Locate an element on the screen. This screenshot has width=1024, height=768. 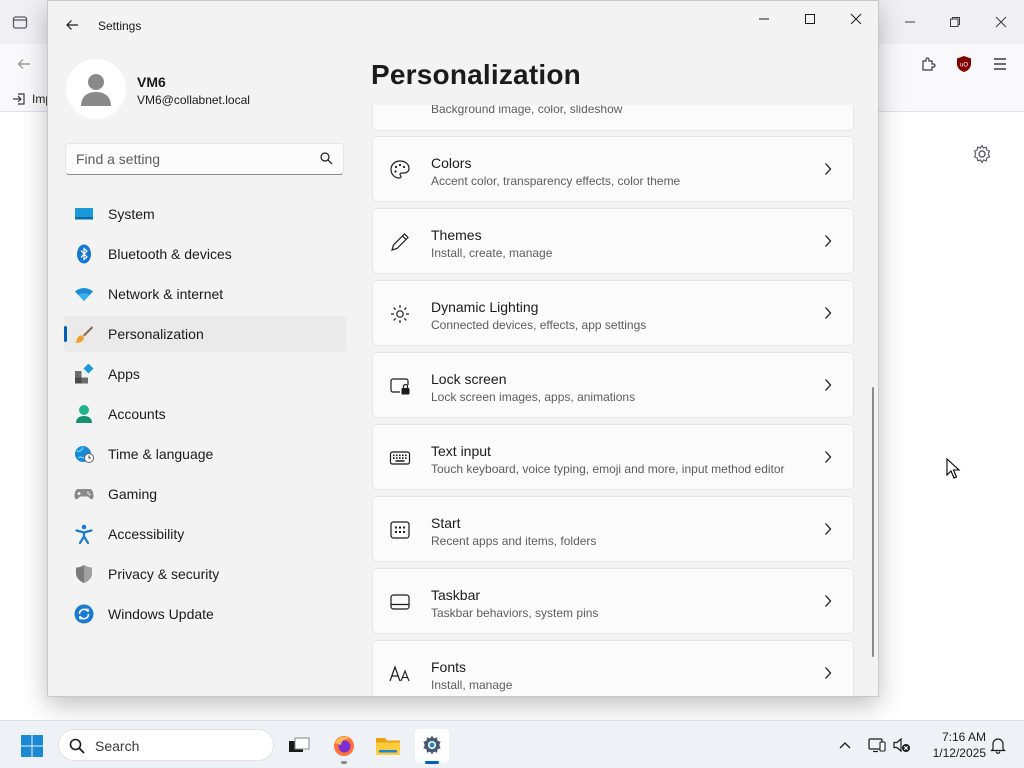
nav-item-system: System is located at coordinates (205, 214).